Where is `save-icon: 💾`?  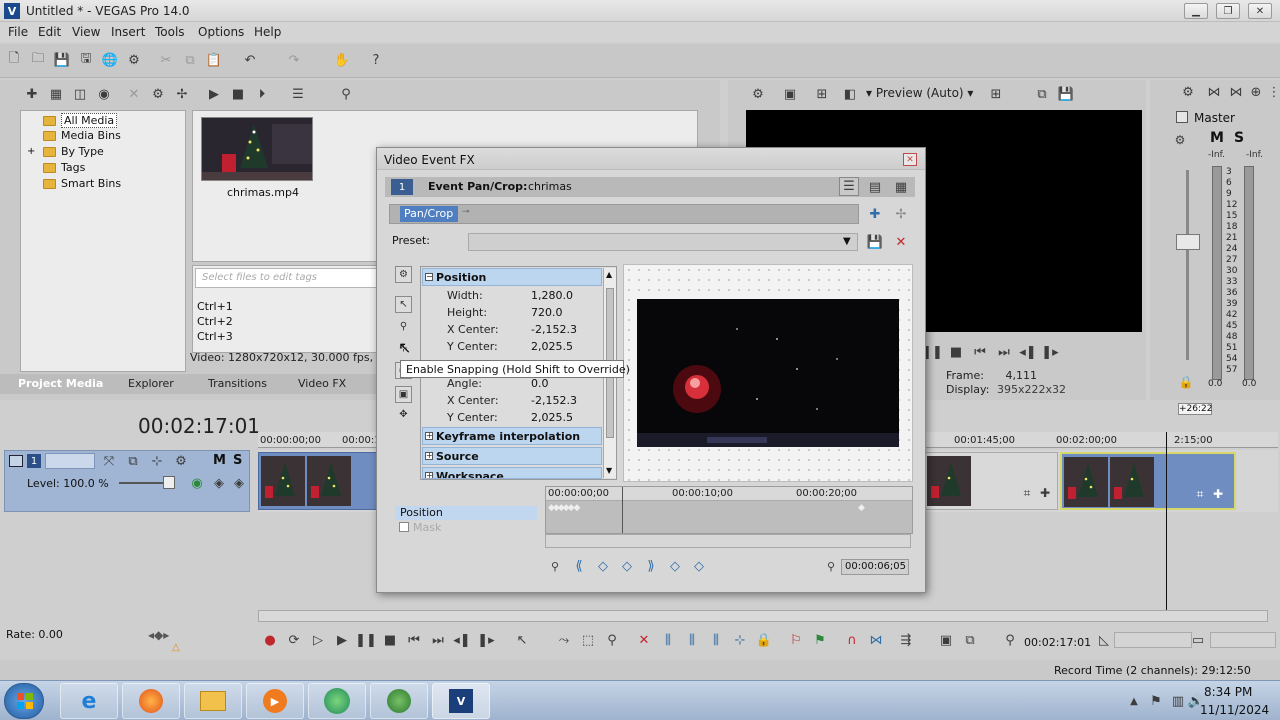 save-icon: 💾 is located at coordinates (62, 60).